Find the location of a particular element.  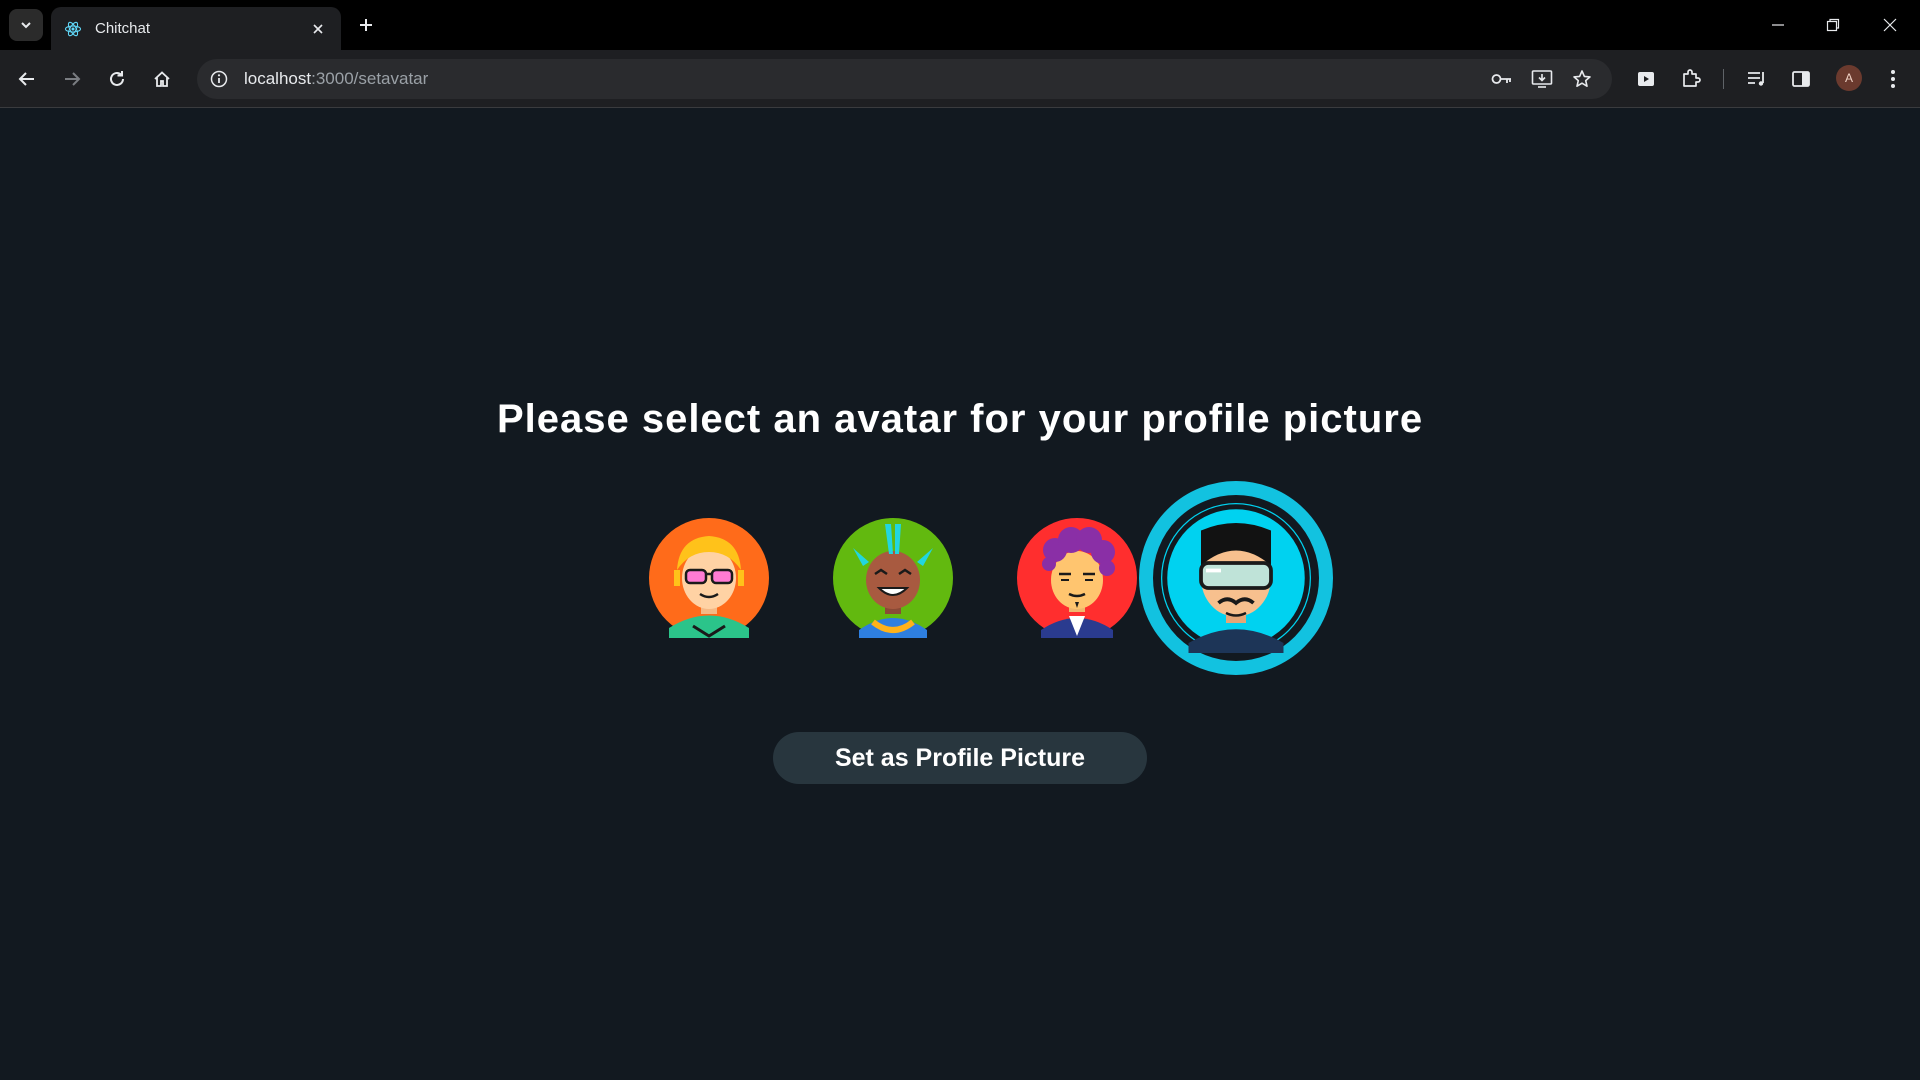

avatar-option-4-selected is located at coordinates (1236, 578).